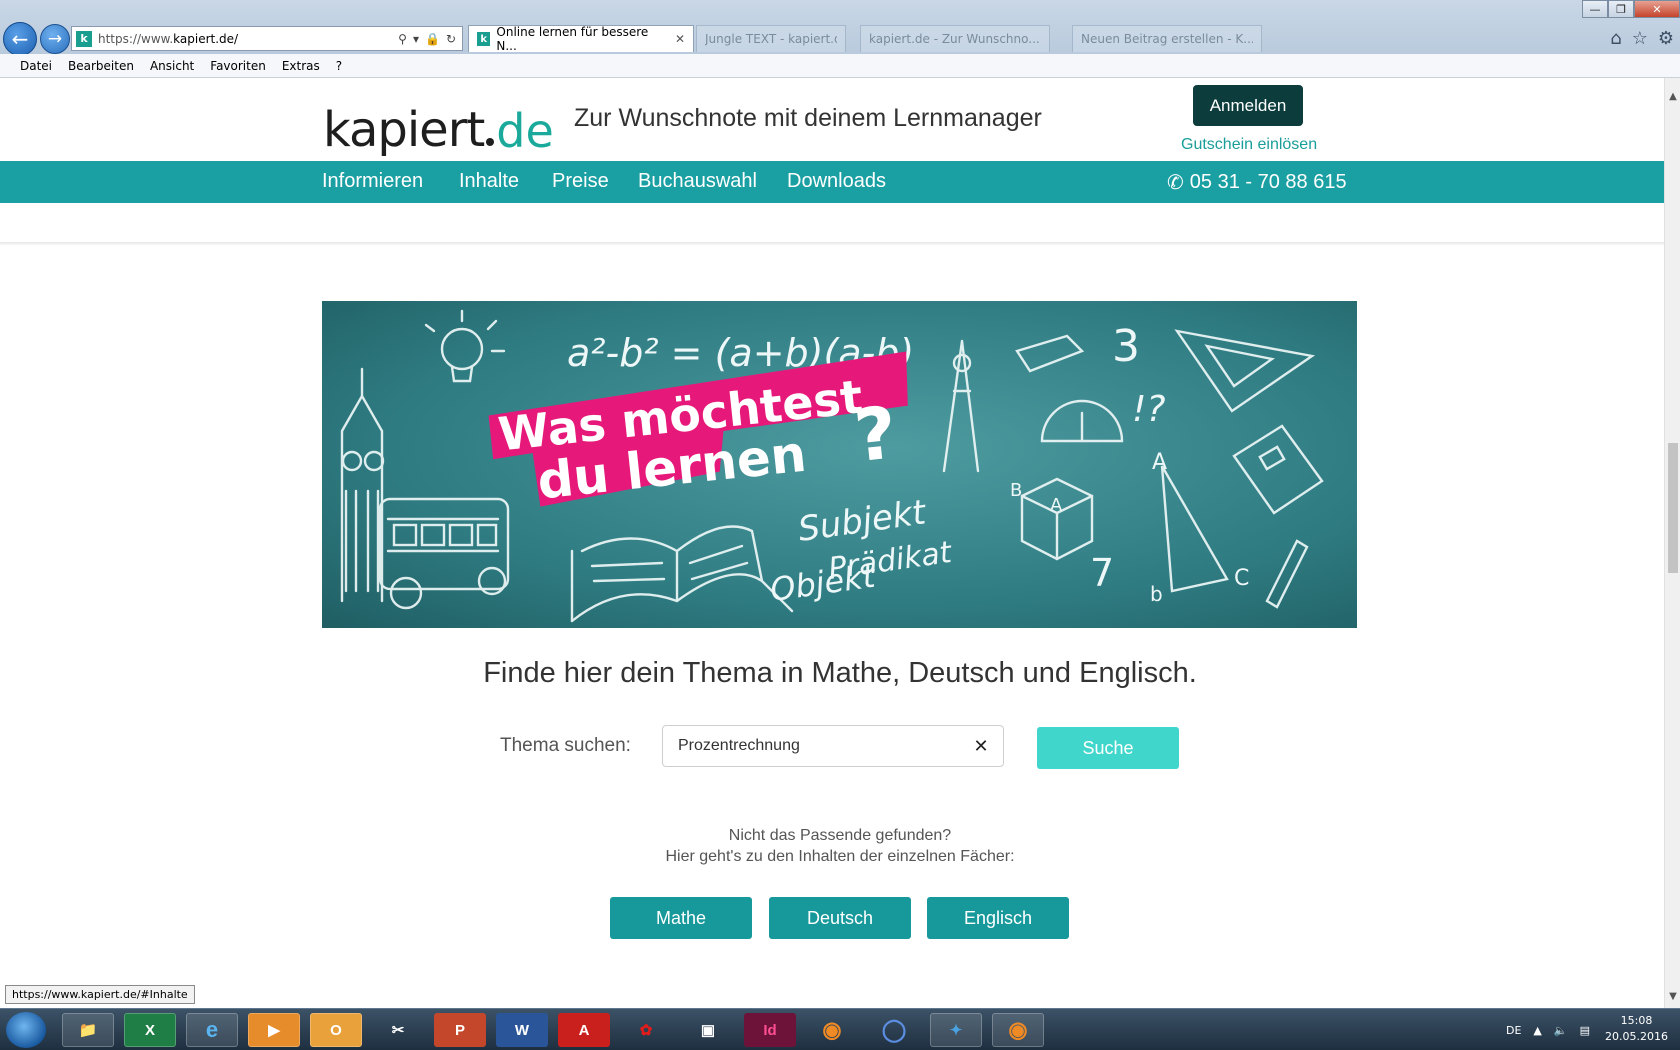 The width and height of the screenshot is (1680, 1050). Describe the element at coordinates (681, 918) in the screenshot. I see `subject-button-mathe: Mathe` at that location.